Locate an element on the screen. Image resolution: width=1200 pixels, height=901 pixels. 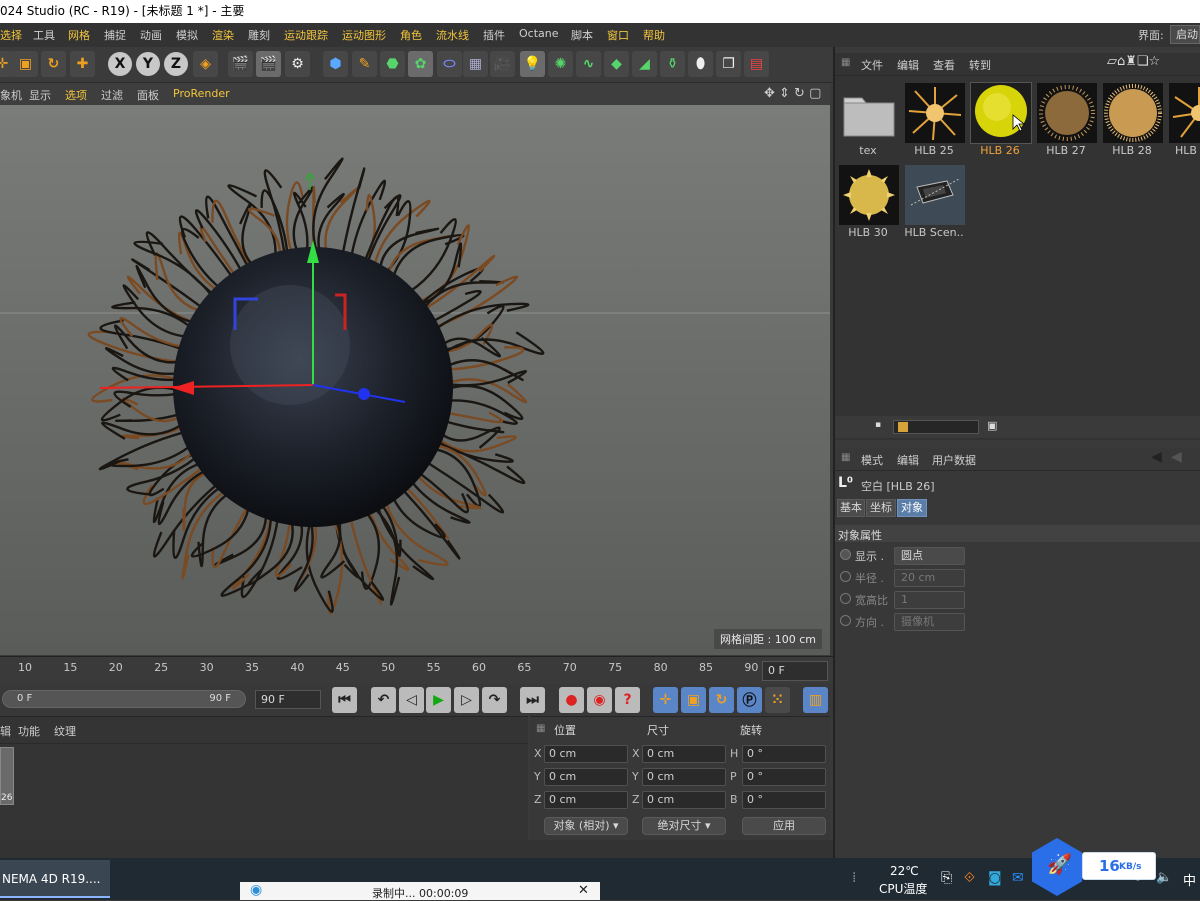
key-pla-icon: ⁙ is located at coordinates (777, 700).